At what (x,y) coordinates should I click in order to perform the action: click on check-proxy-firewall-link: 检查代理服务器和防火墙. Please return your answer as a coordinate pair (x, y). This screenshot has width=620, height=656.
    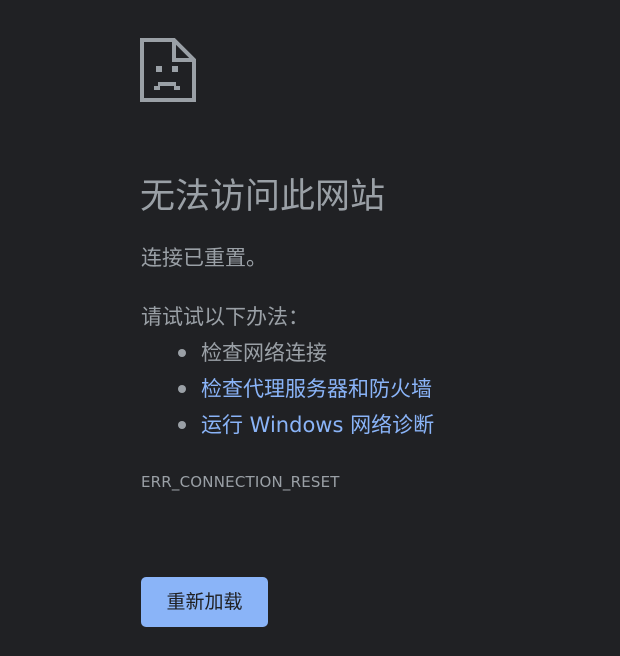
    Looking at the image, I should click on (316, 389).